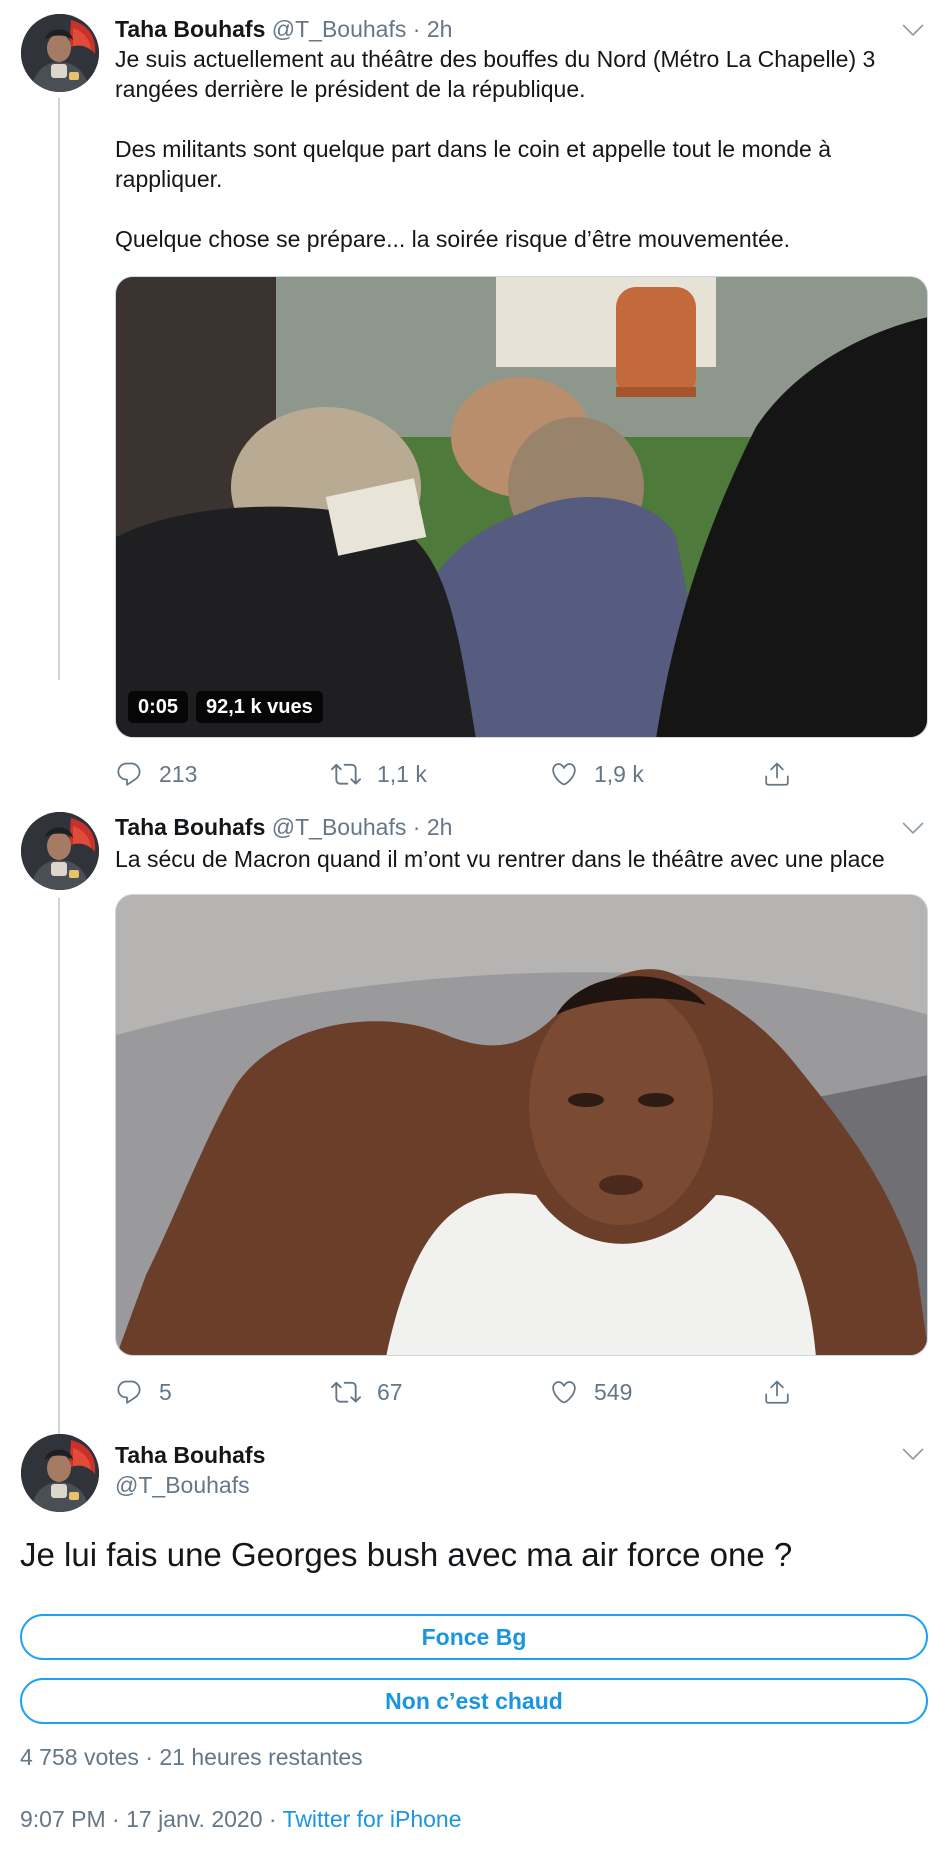 The height and width of the screenshot is (1854, 948). I want to click on like-button: 549, so click(591, 1392).